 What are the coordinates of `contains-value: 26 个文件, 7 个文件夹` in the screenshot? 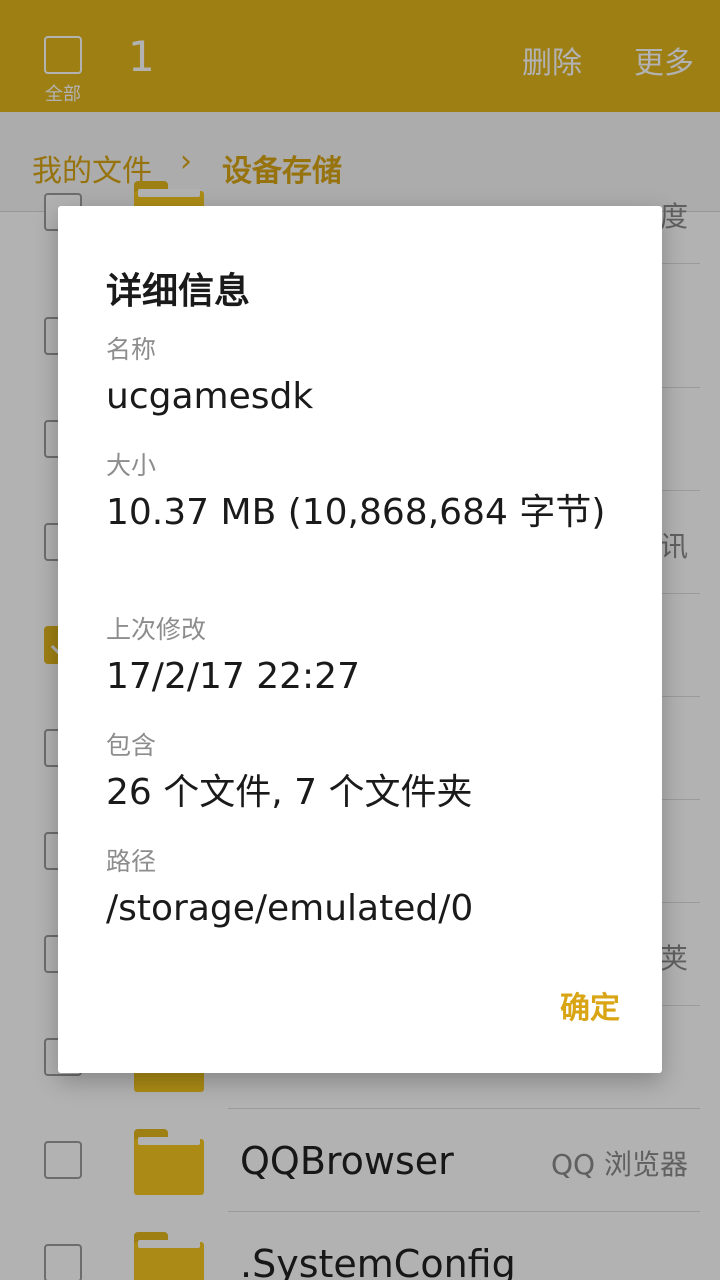 It's located at (289, 792).